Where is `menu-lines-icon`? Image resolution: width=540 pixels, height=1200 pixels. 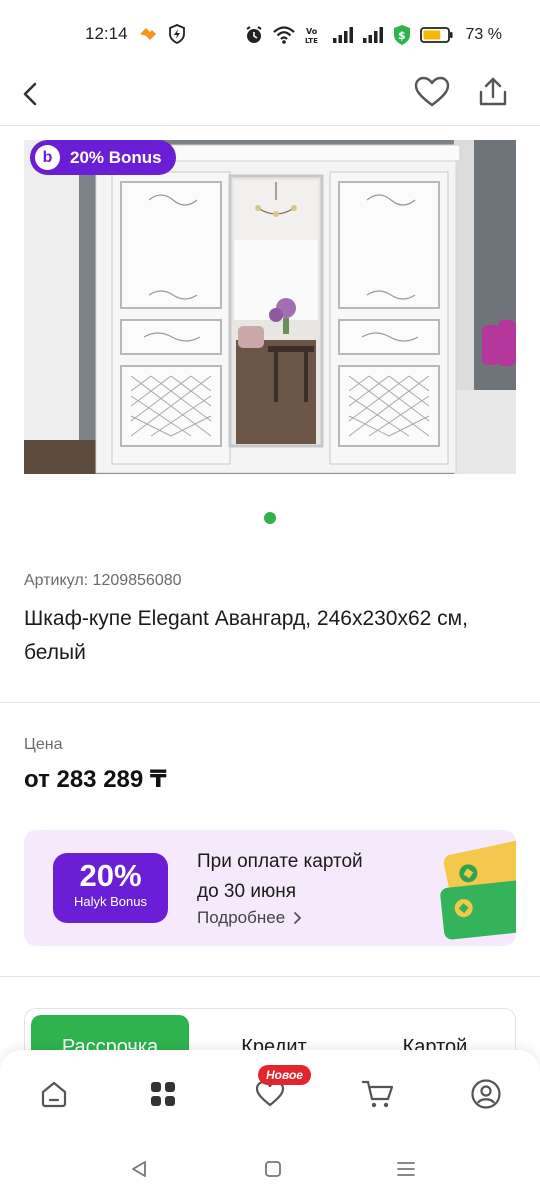
menu-lines-icon is located at coordinates (406, 1169).